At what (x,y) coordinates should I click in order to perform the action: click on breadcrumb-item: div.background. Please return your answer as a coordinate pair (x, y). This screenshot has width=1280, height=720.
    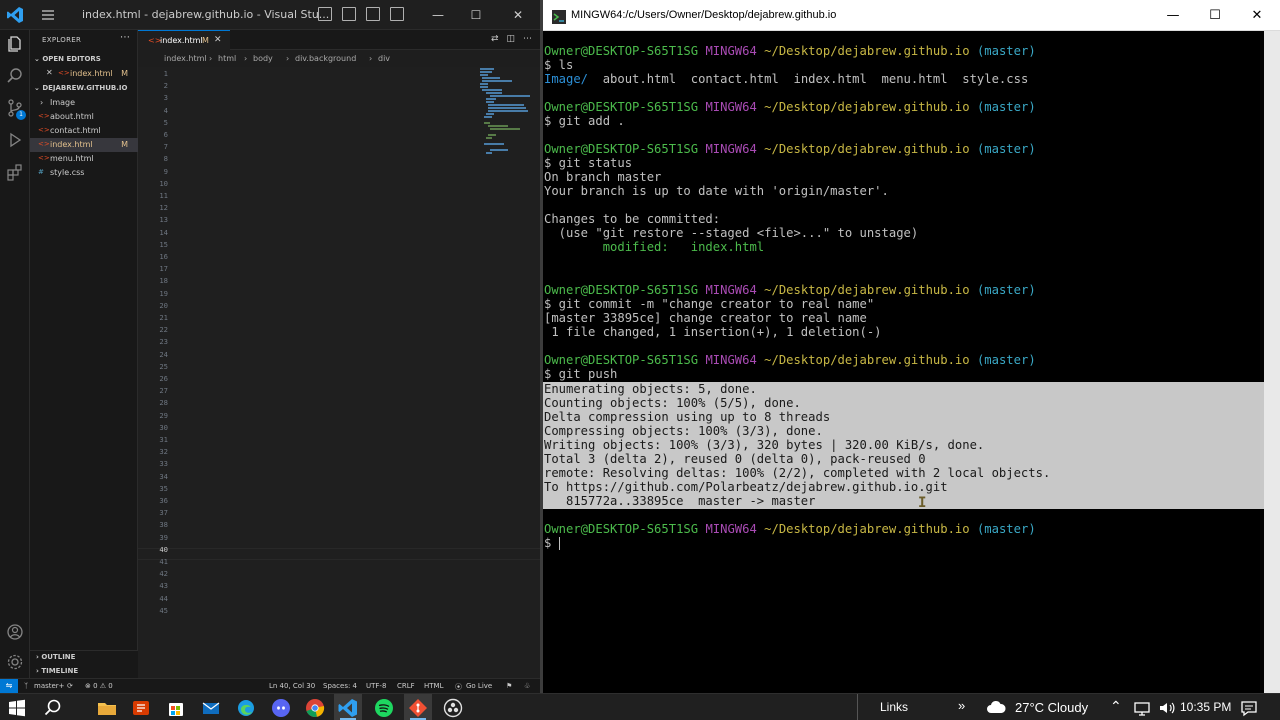
    Looking at the image, I should click on (325, 58).